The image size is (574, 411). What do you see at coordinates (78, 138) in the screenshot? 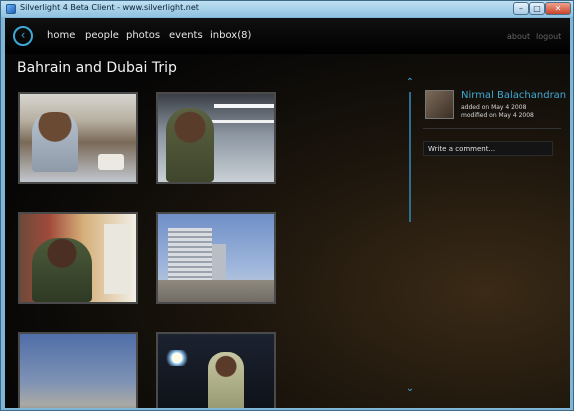
I see `photo-man-restaurant` at bounding box center [78, 138].